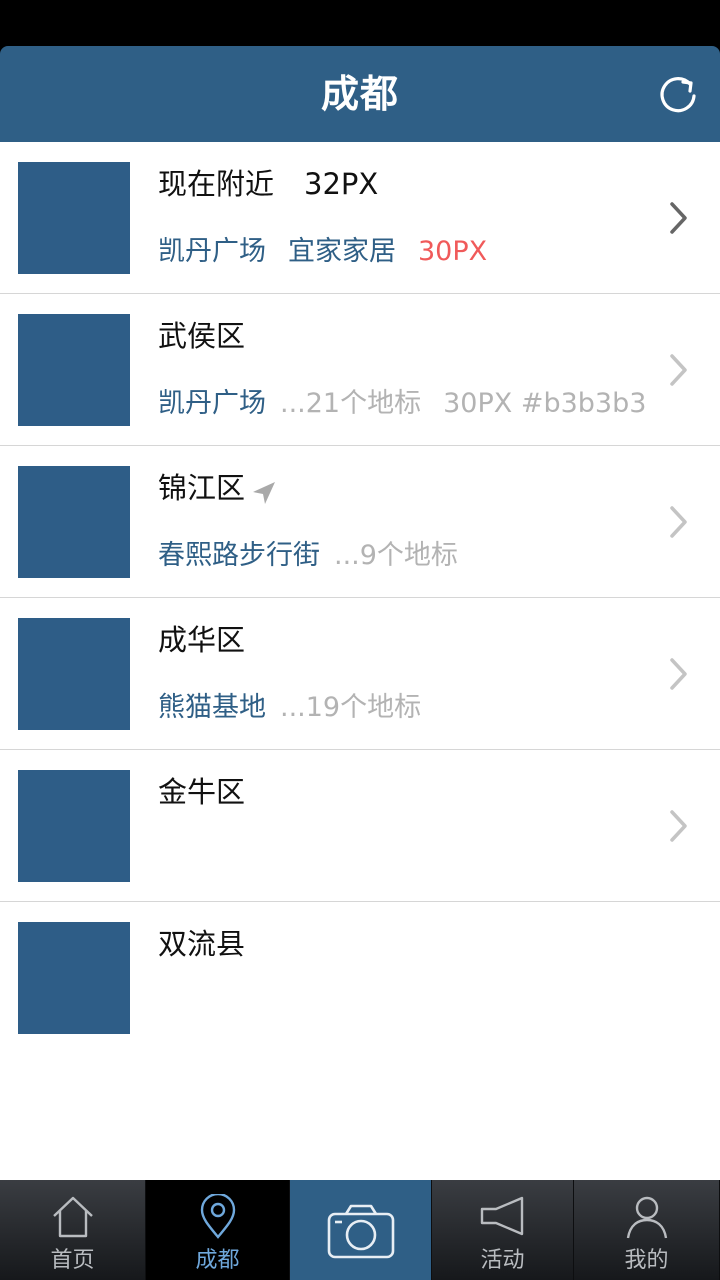 The height and width of the screenshot is (1280, 720). I want to click on district-name: 武侯区, so click(202, 336).